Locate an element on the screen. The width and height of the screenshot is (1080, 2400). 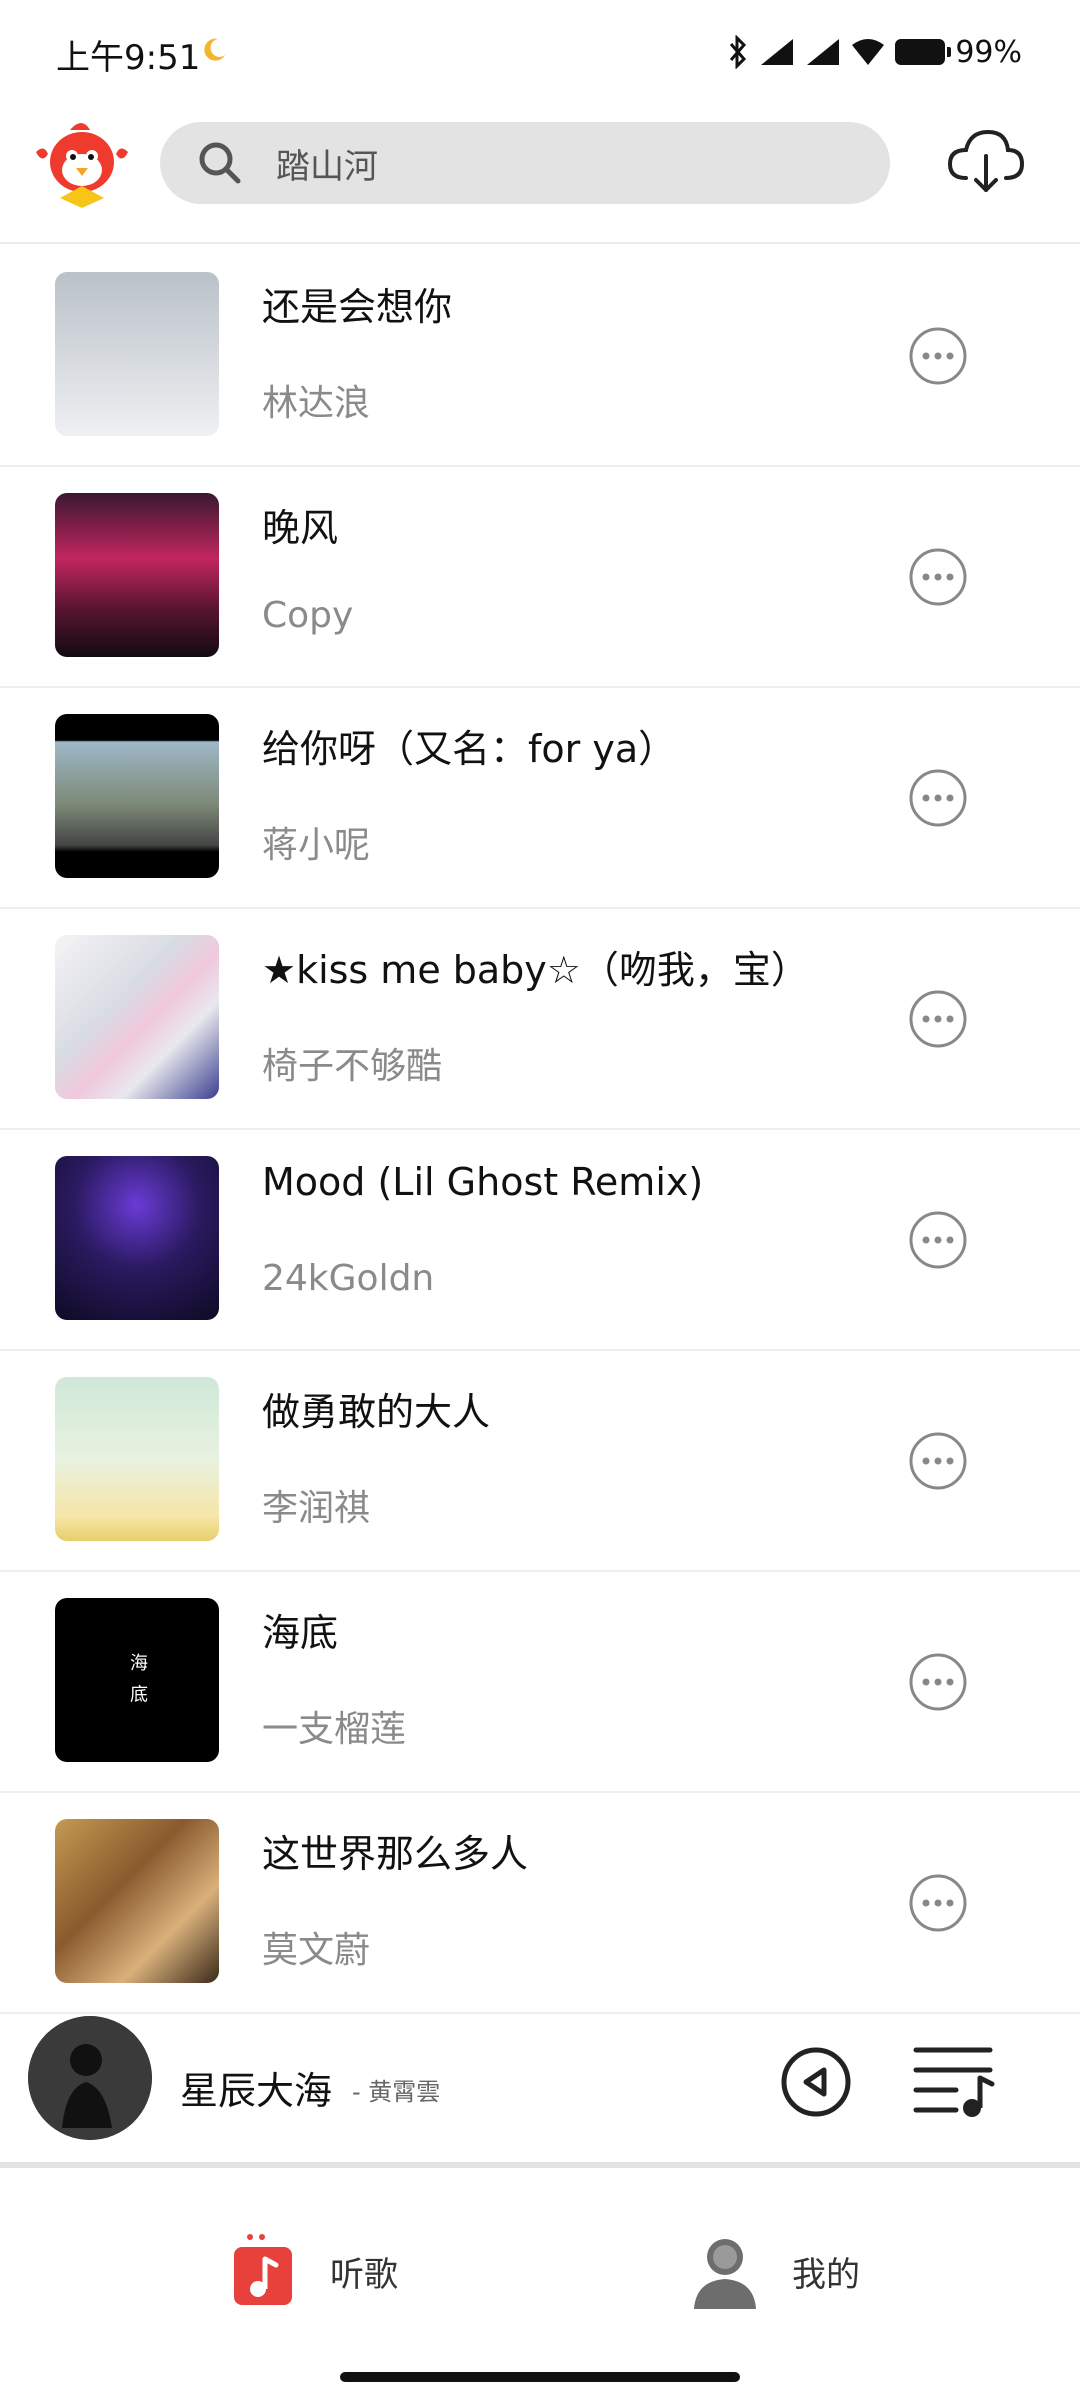
tab-mine-label: 我的 is located at coordinates (826, 2274).